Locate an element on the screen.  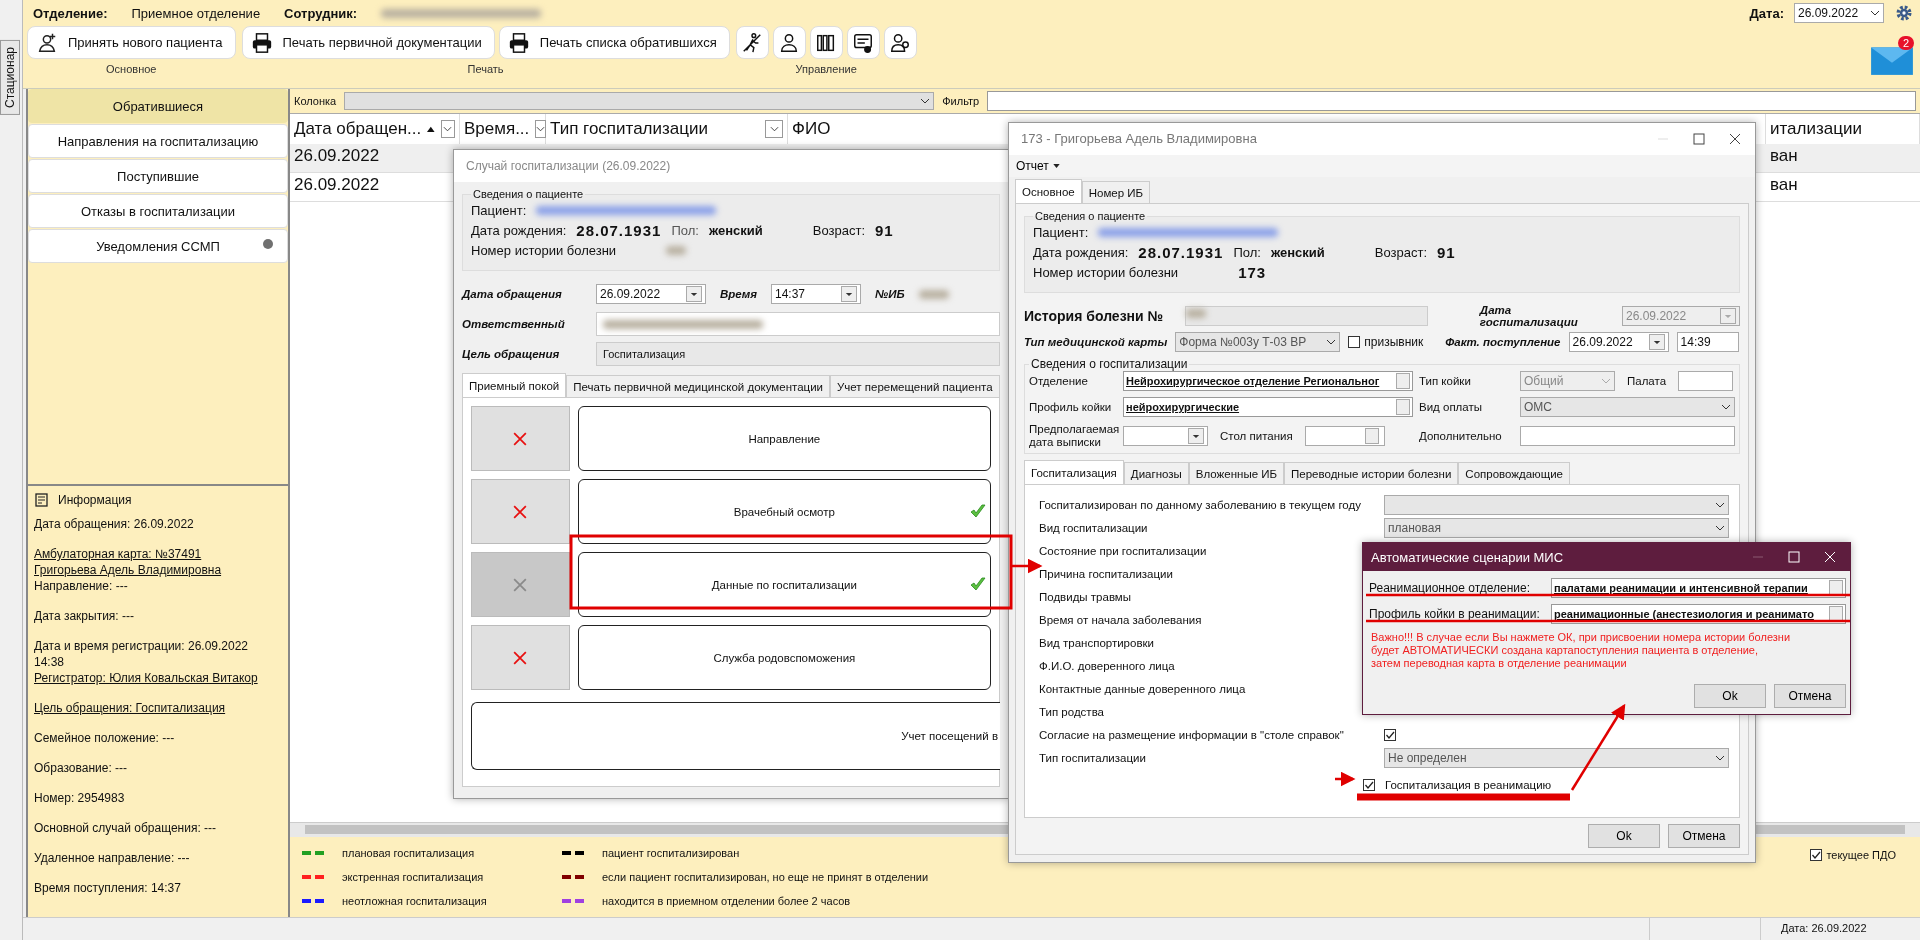
field-label: Дата обращения is located at coordinates (512, 294).